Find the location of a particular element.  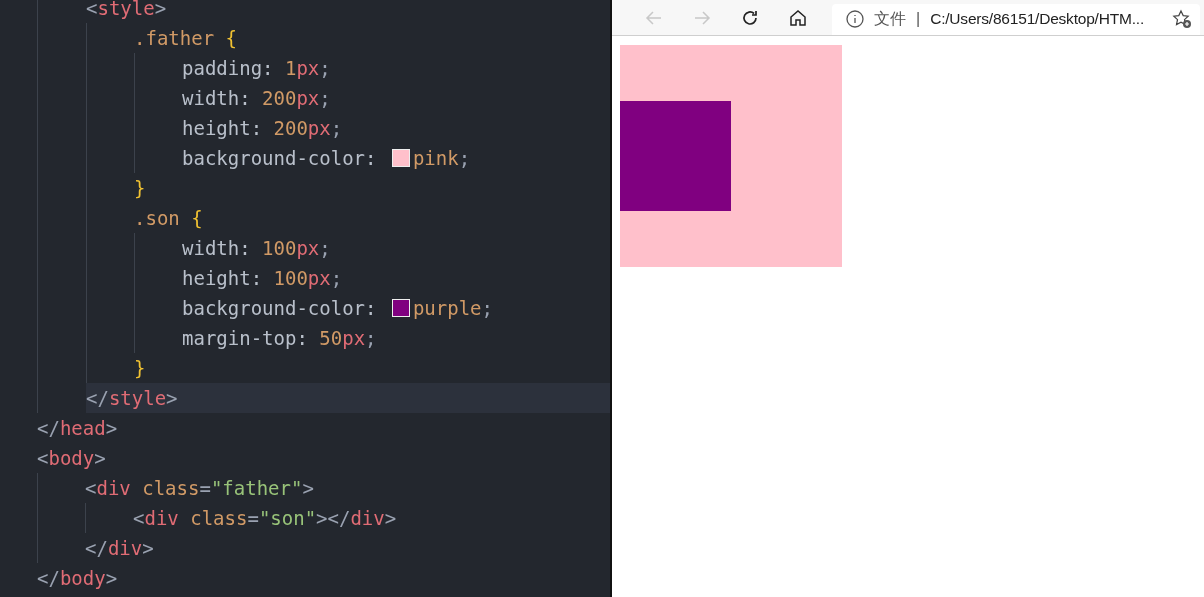

code-line: <style> is located at coordinates (127, 10).